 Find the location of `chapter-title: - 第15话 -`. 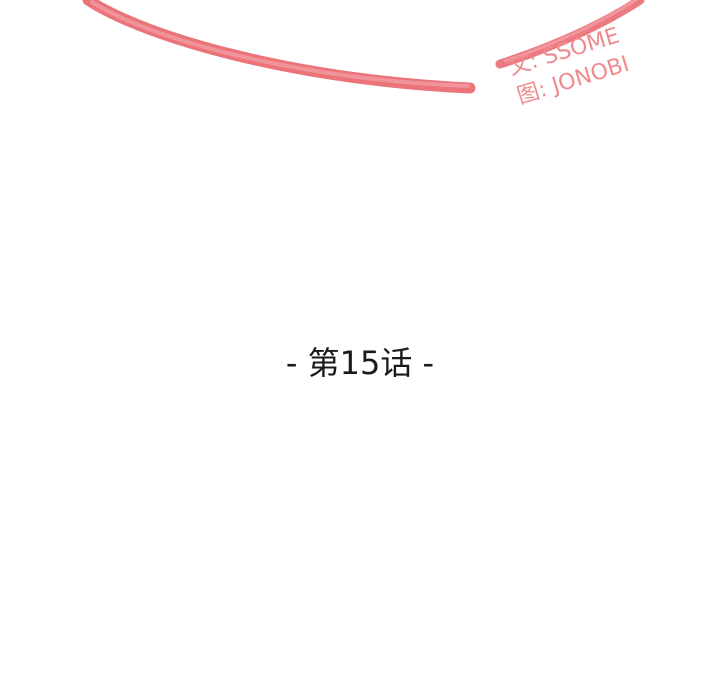

chapter-title: - 第15话 - is located at coordinates (360, 363).